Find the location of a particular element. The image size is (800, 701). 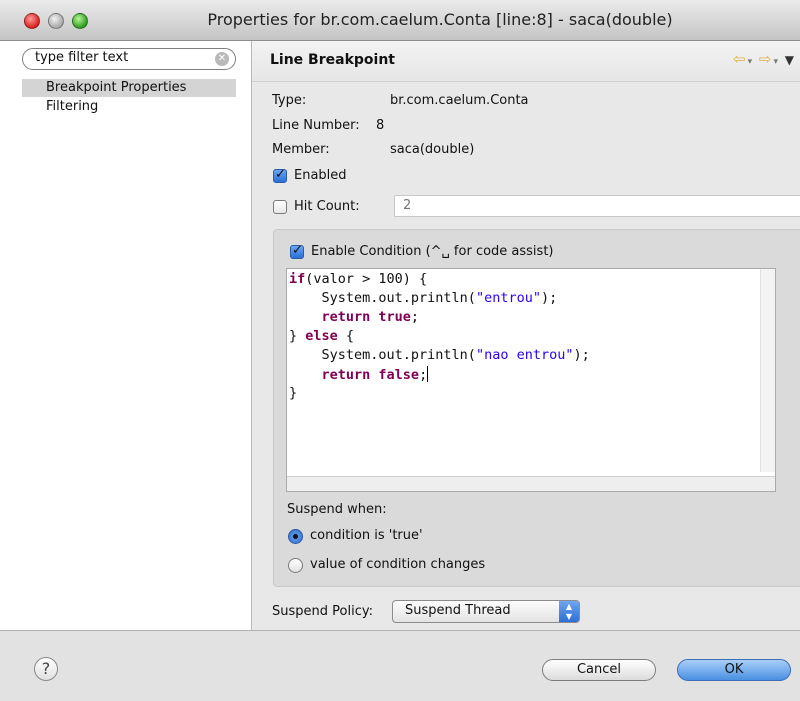

member-label: Member: is located at coordinates (301, 149).